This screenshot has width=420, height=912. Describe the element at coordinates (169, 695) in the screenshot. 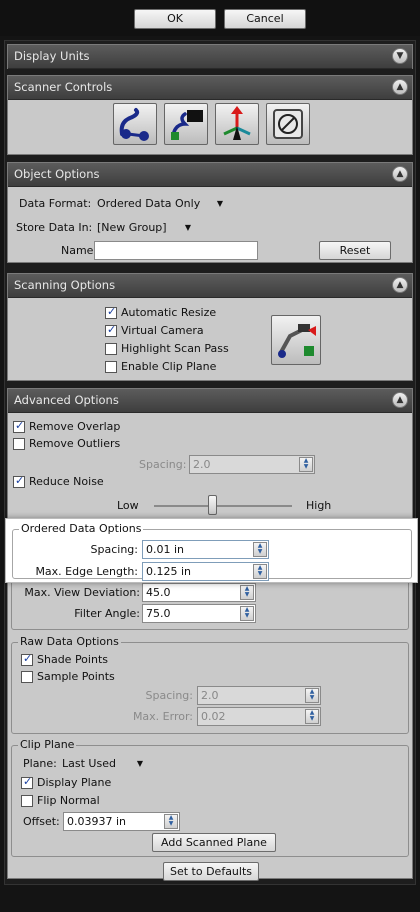

I see `raw-spacing-label: Spacing:` at that location.